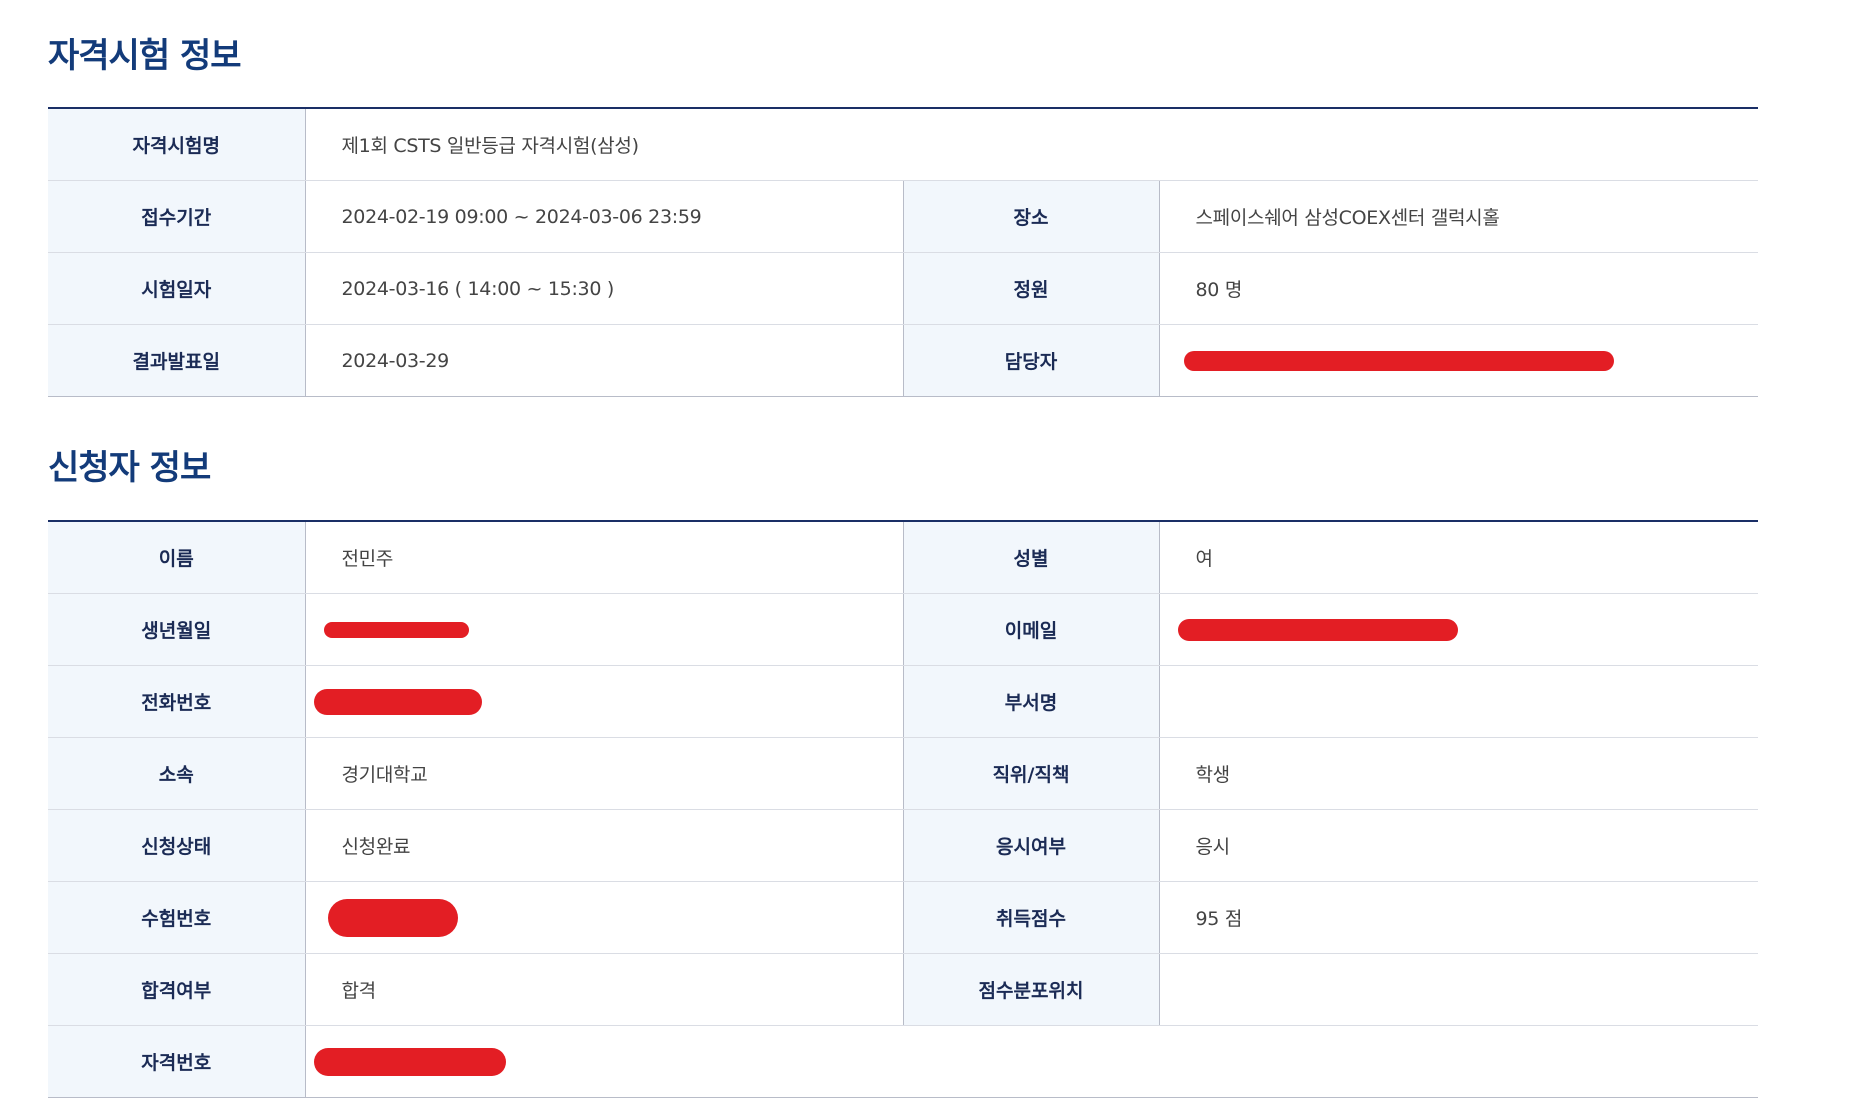 Image resolution: width=1866 pixels, height=1105 pixels. What do you see at coordinates (1458, 557) in the screenshot?
I see `gender-value: 여` at bounding box center [1458, 557].